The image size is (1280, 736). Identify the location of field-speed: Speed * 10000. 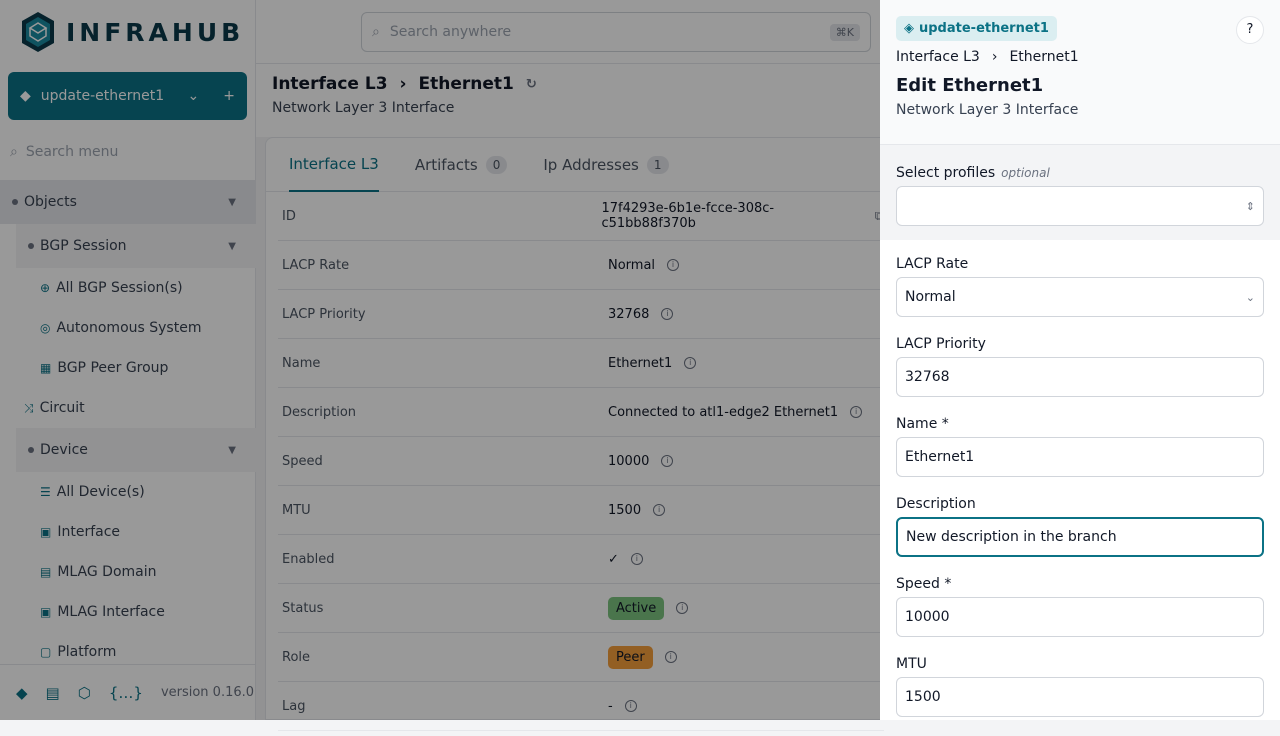
(1080, 616).